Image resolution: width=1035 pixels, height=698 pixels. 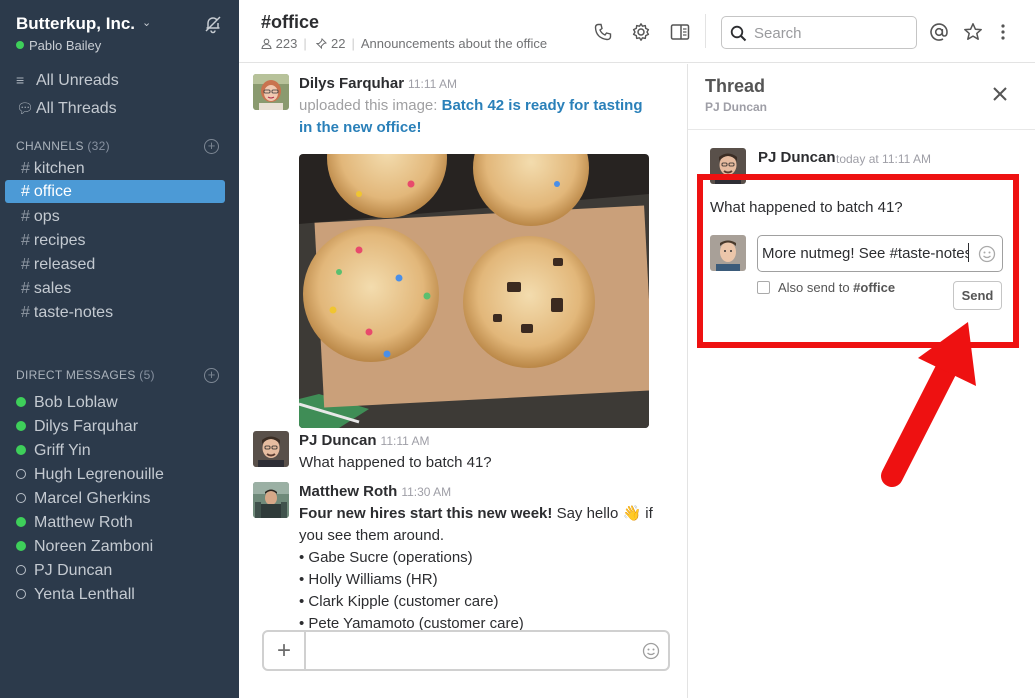 I want to click on channel-recipes: # recipes, so click(x=115, y=240).